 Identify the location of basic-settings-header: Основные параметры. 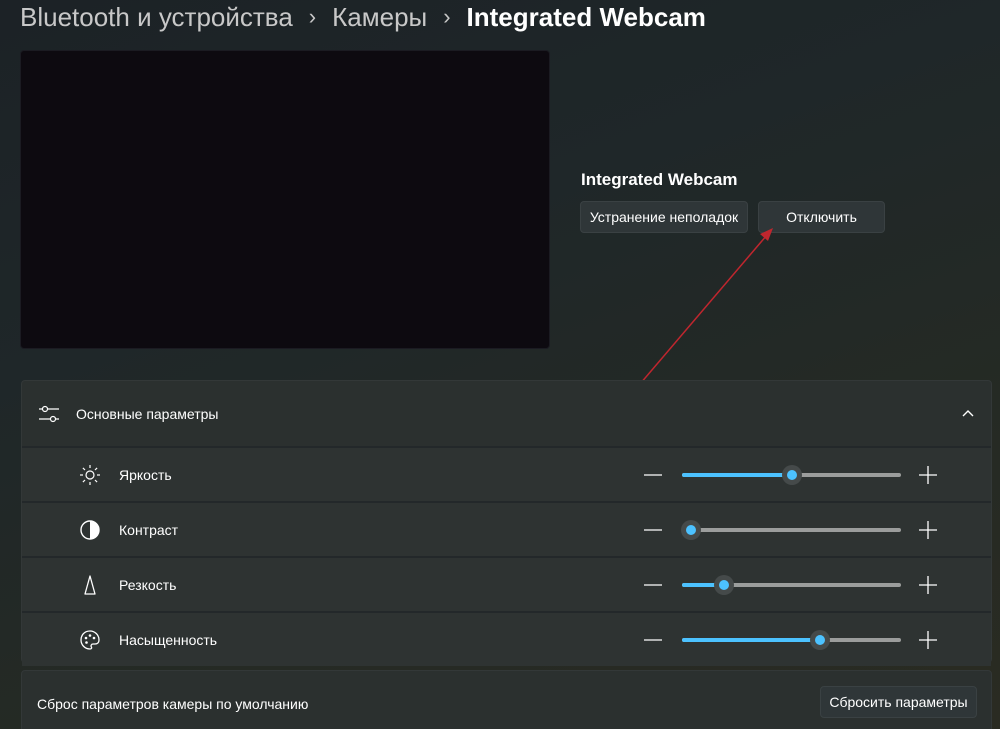
(506, 413).